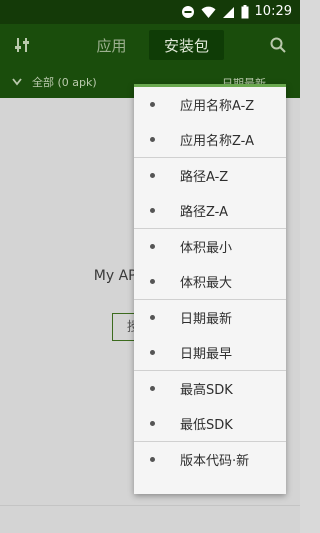  What do you see at coordinates (228, 12) in the screenshot?
I see `signal-icon` at bounding box center [228, 12].